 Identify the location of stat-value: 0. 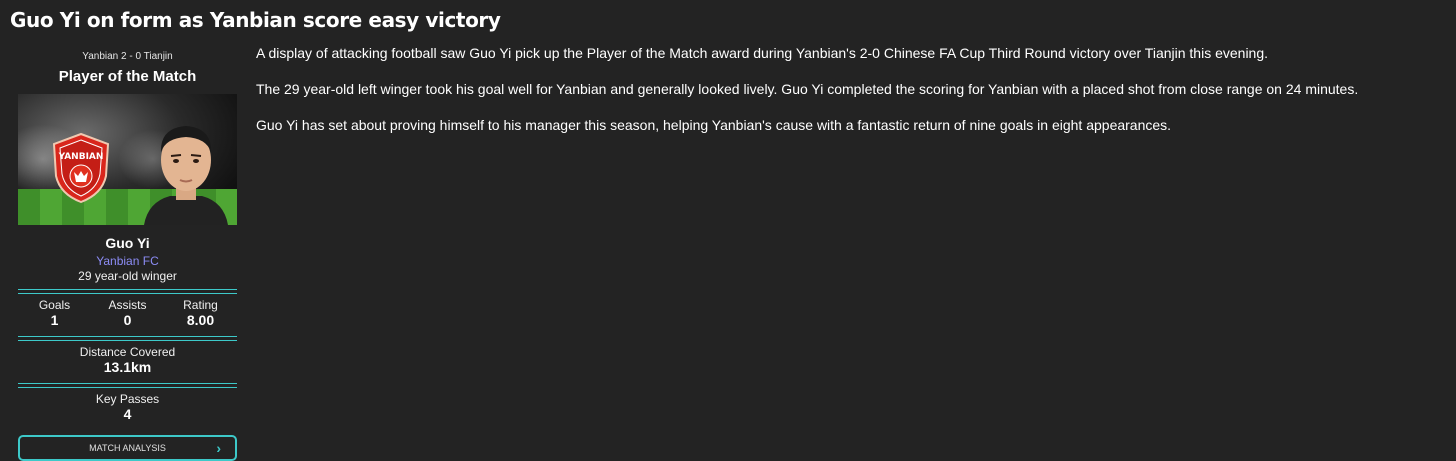
(127, 320).